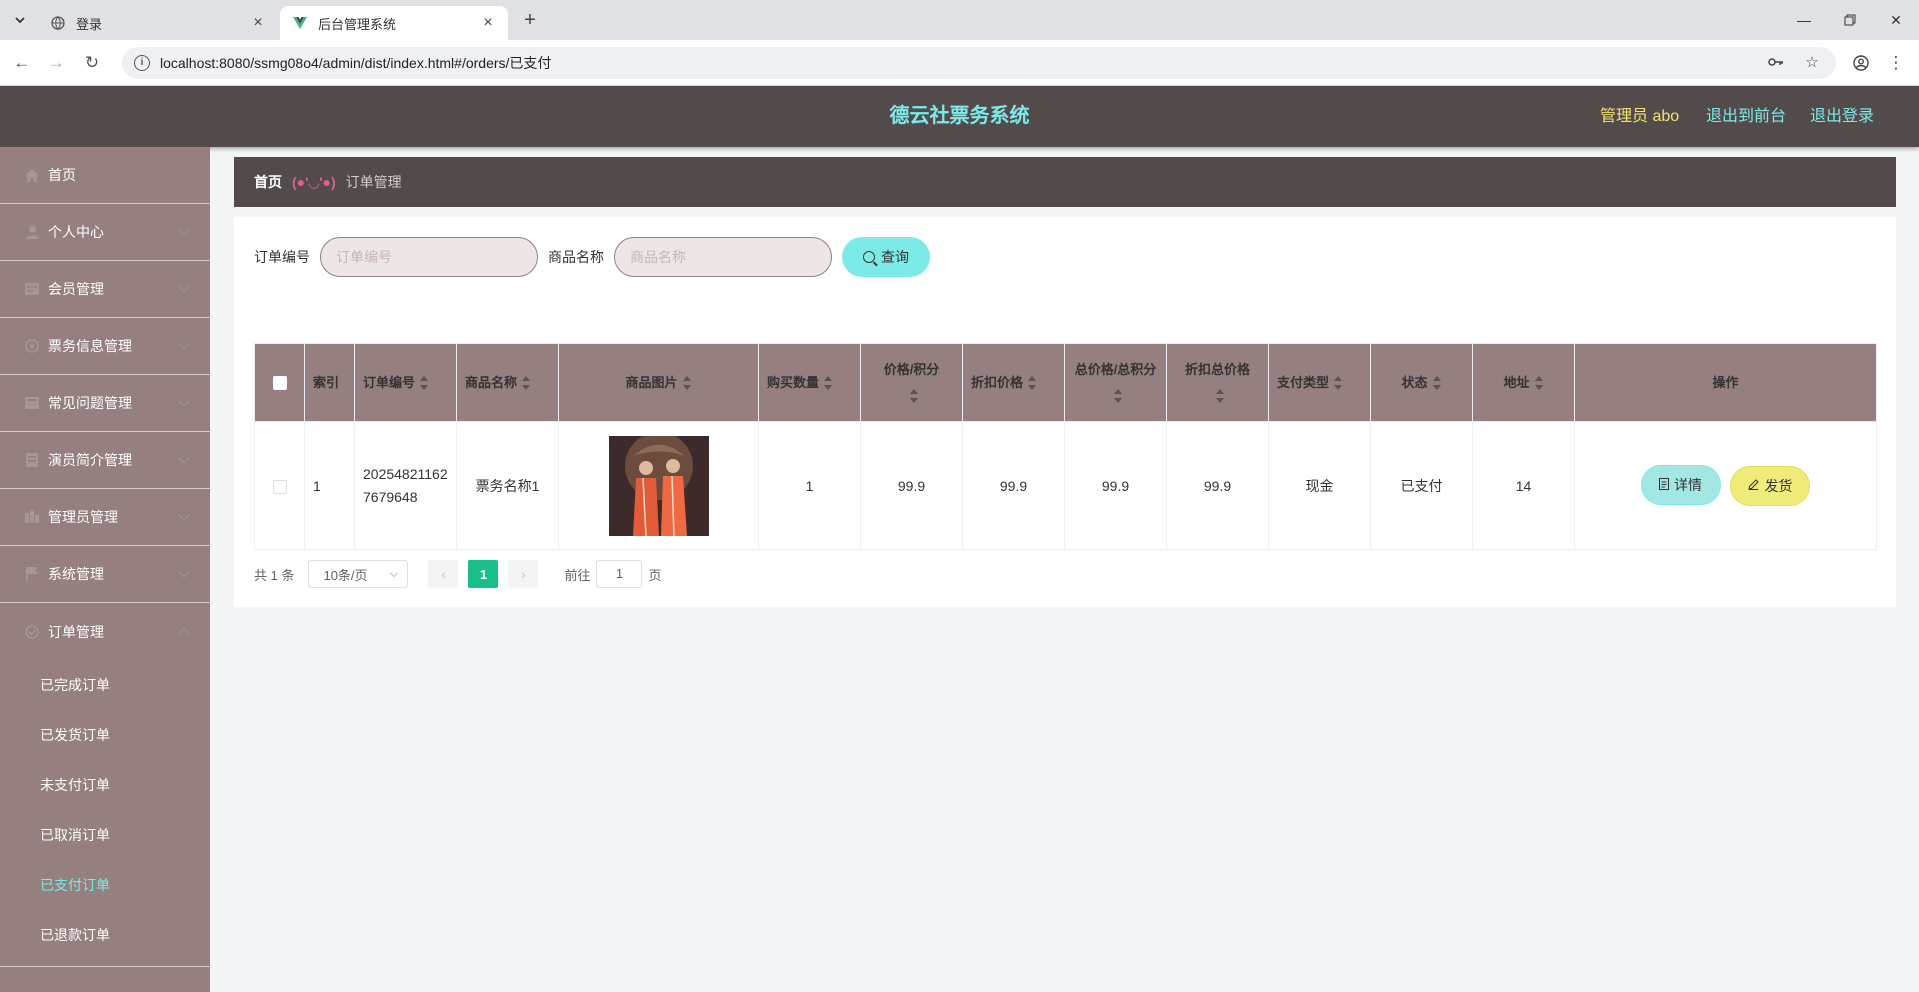 This screenshot has width=1919, height=992. What do you see at coordinates (1319, 382) in the screenshot?
I see `column-header-pay-type: 支付类型` at bounding box center [1319, 382].